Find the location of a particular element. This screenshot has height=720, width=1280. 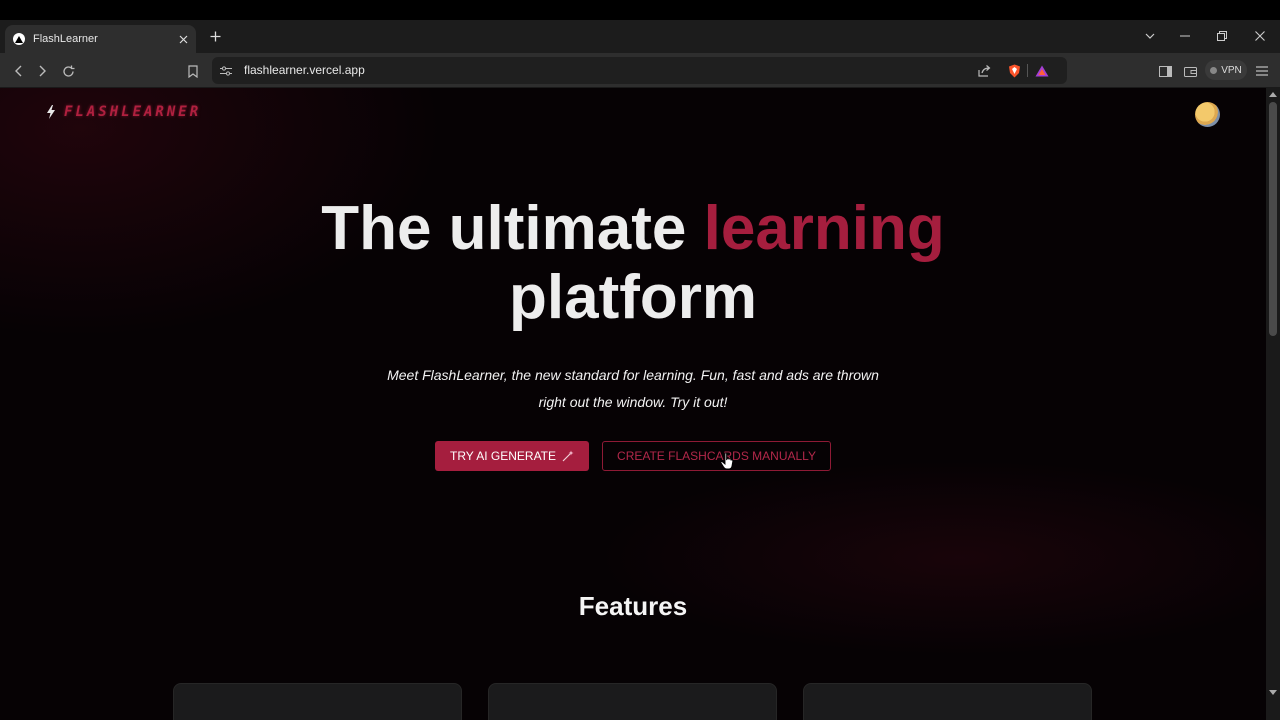

try-ai-generate-label: TRY AI GENERATE is located at coordinates (503, 456).